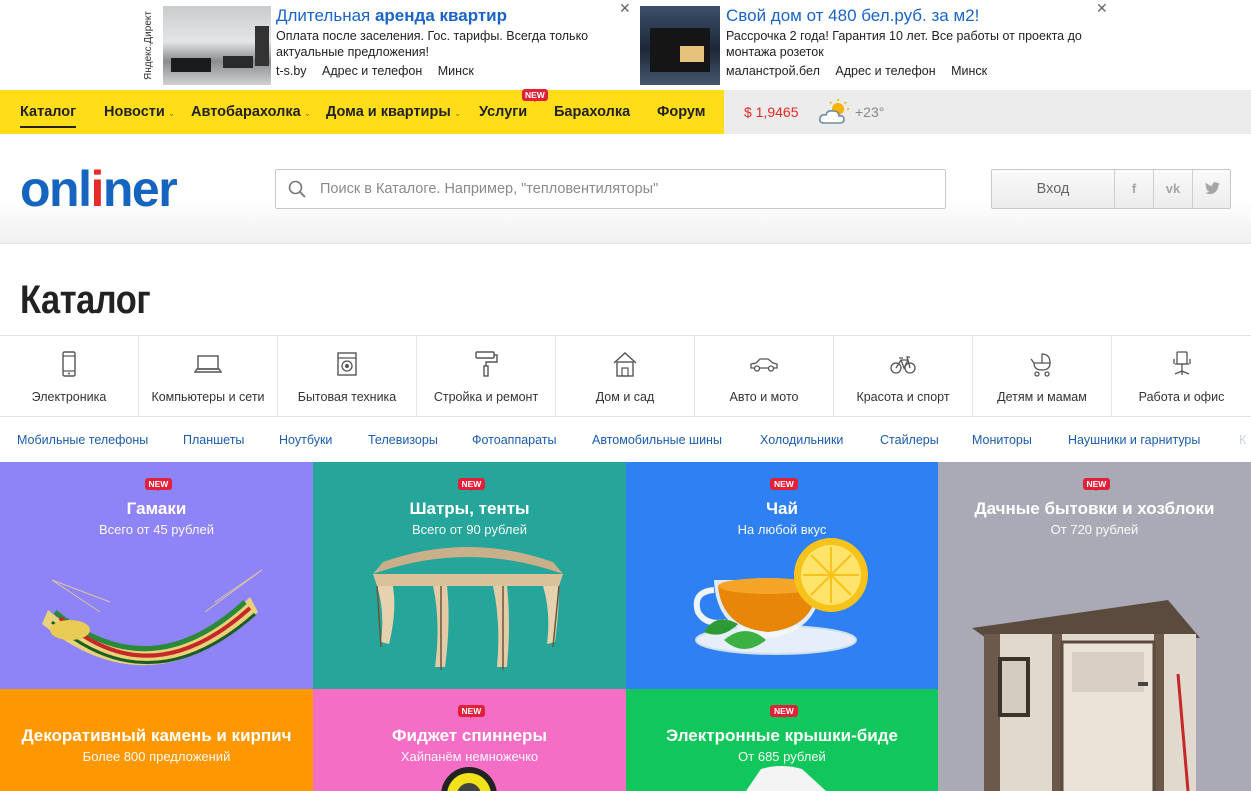 Image resolution: width=1251 pixels, height=791 pixels. What do you see at coordinates (535, 95) in the screenshot?
I see `new-badge: NEW` at bounding box center [535, 95].